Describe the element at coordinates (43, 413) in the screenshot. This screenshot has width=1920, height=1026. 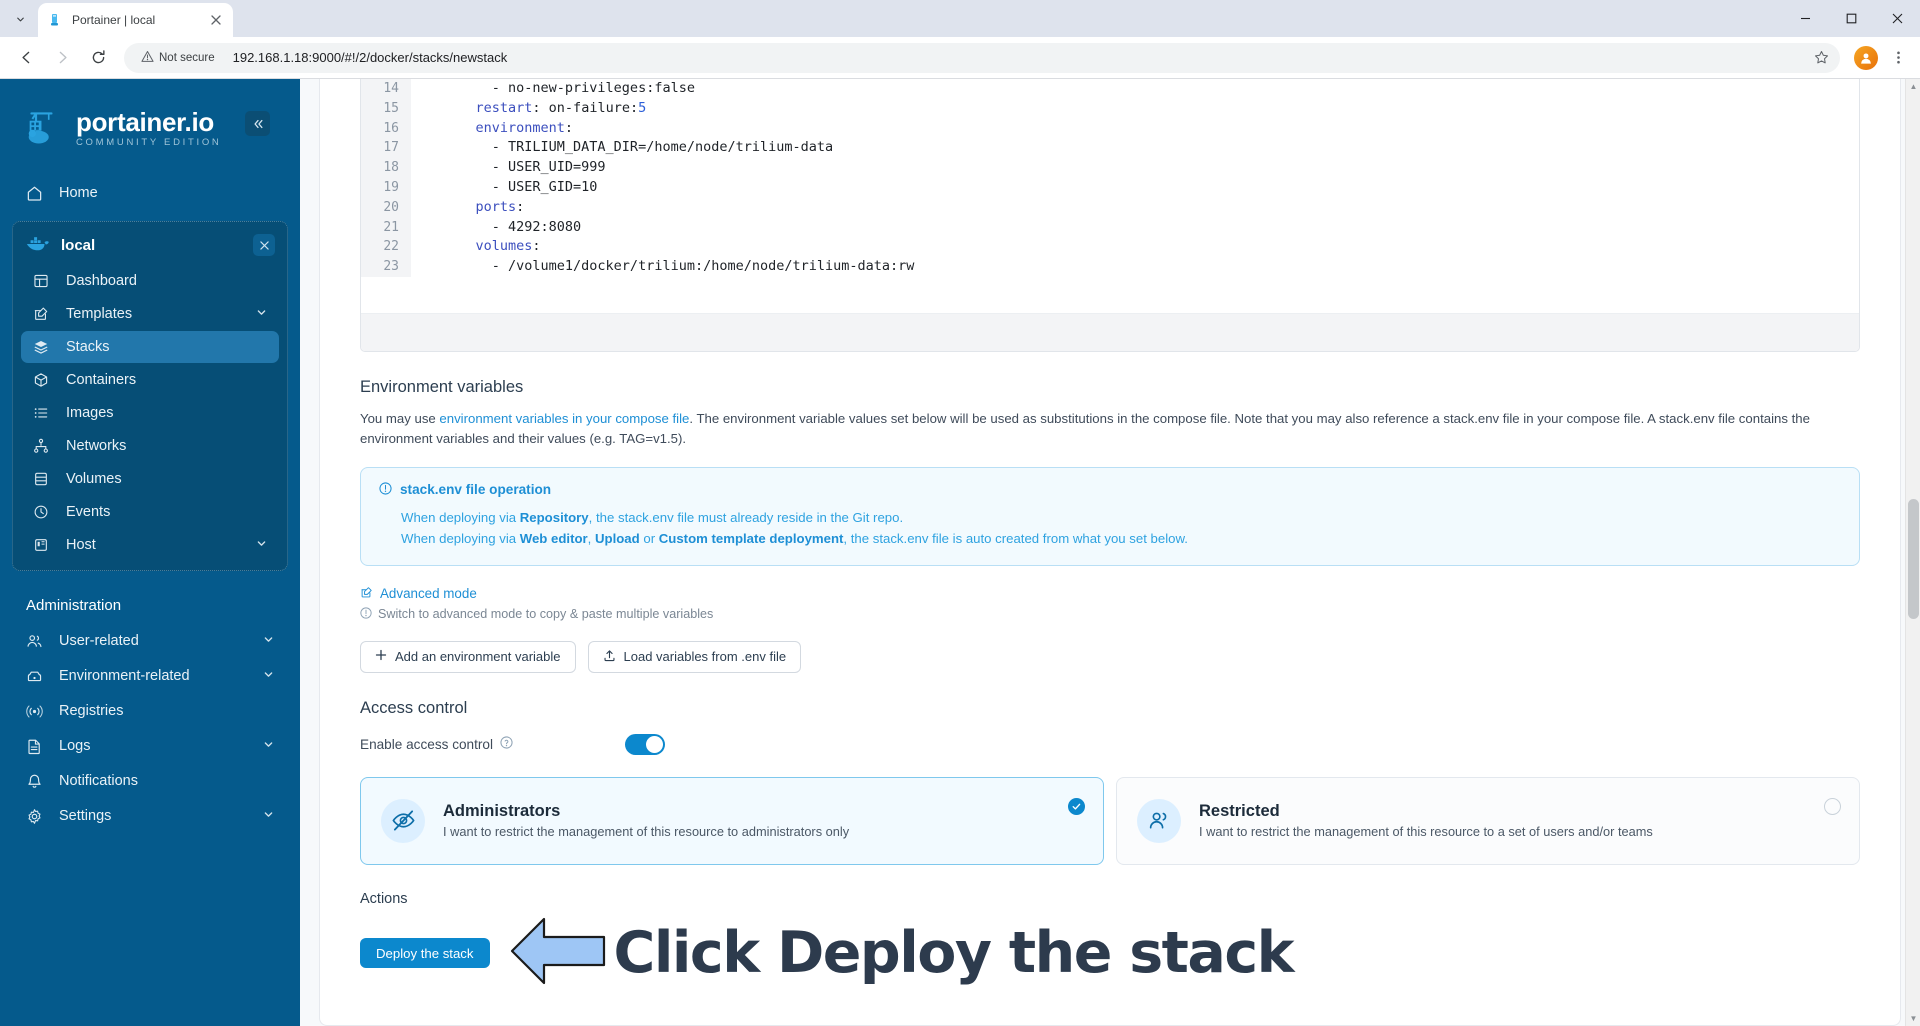
I see `images-list-icon` at that location.